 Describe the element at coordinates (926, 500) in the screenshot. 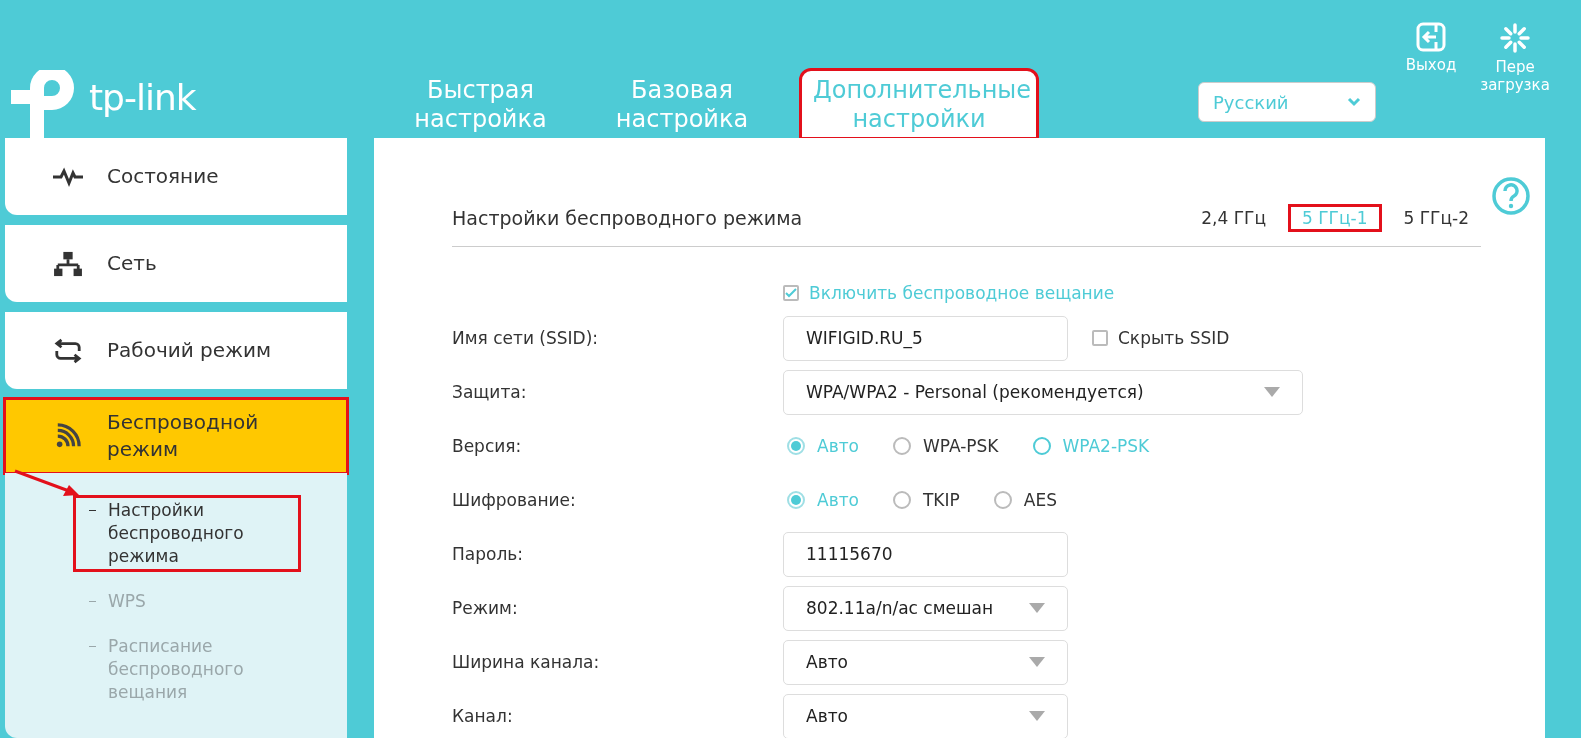

I see `radio-option: TKIP` at that location.